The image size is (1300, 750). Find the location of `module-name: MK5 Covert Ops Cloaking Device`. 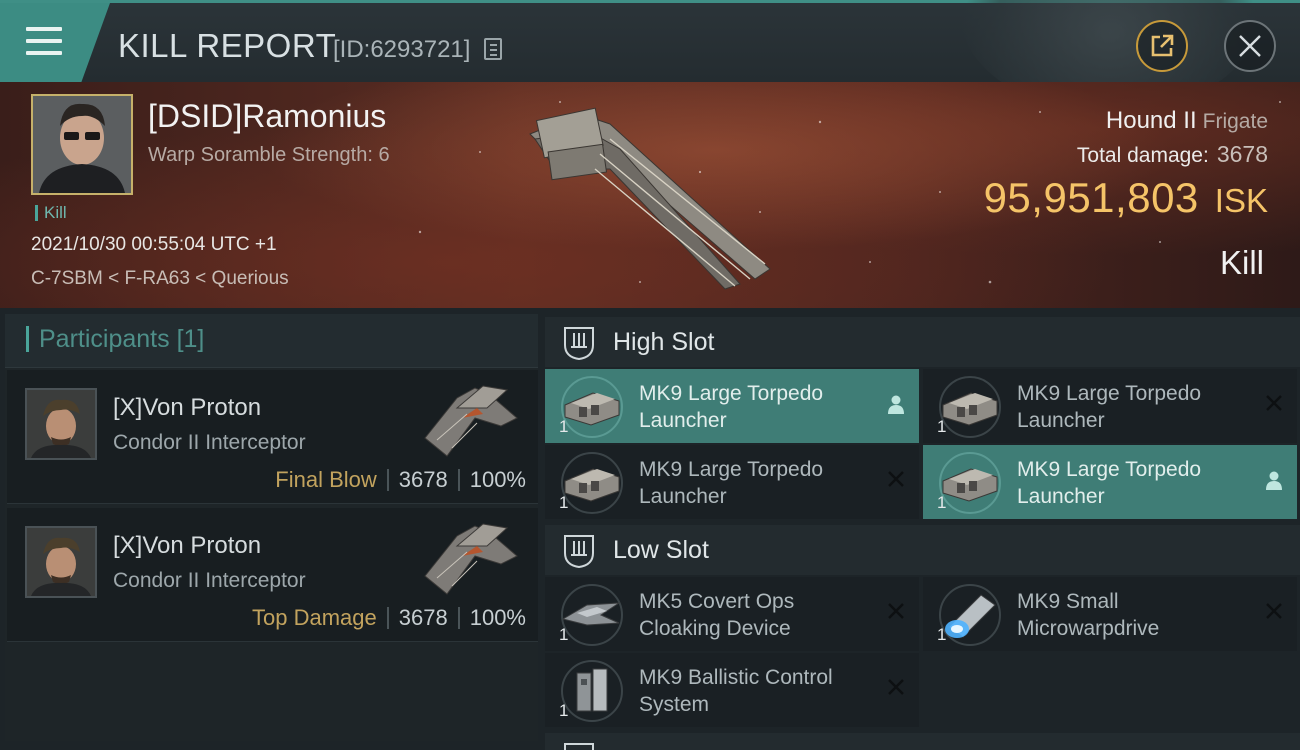

module-name: MK5 Covert Ops Cloaking Device is located at coordinates (717, 615).